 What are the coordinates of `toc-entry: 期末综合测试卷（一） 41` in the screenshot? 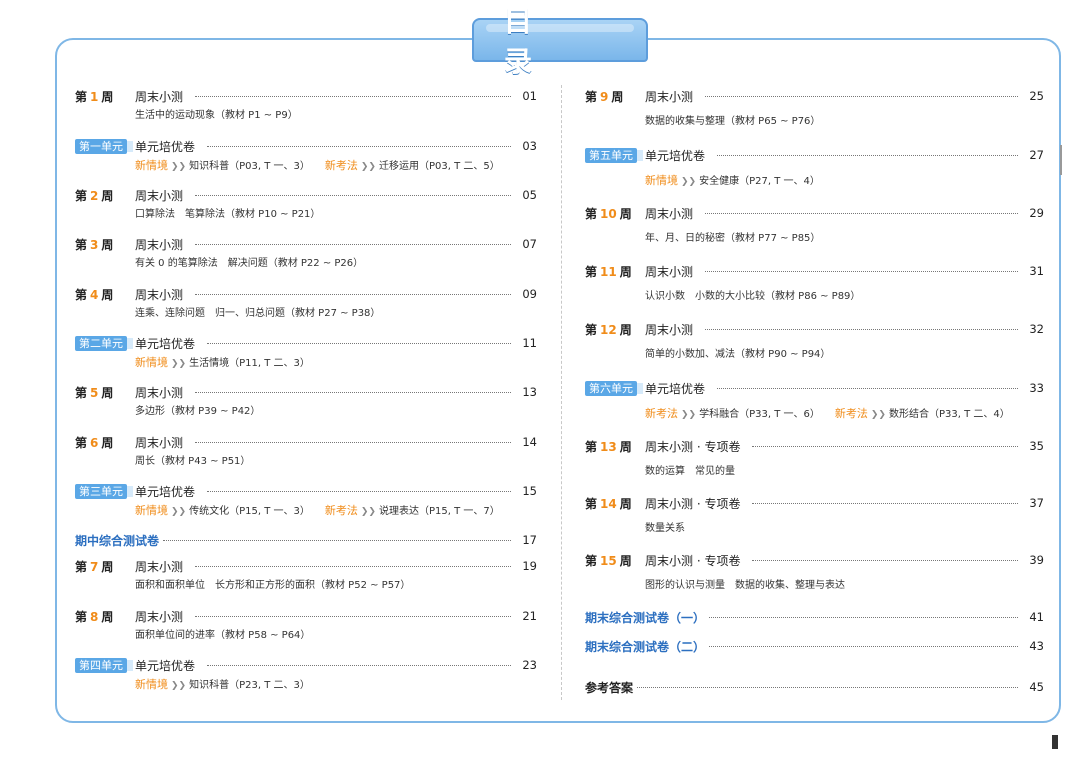 It's located at (814, 617).